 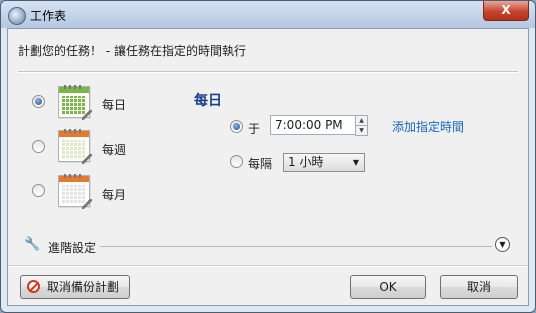 I want to click on option-weekly-label: 每週, so click(x=114, y=150).